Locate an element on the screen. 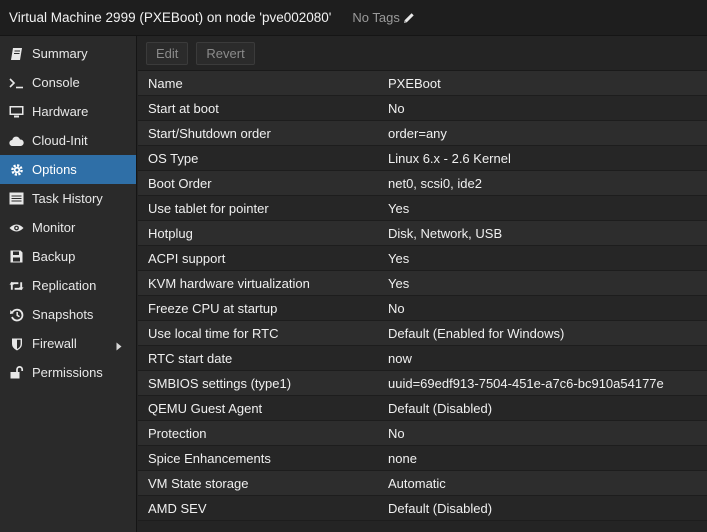  tags-editor: No Tags is located at coordinates (383, 17).